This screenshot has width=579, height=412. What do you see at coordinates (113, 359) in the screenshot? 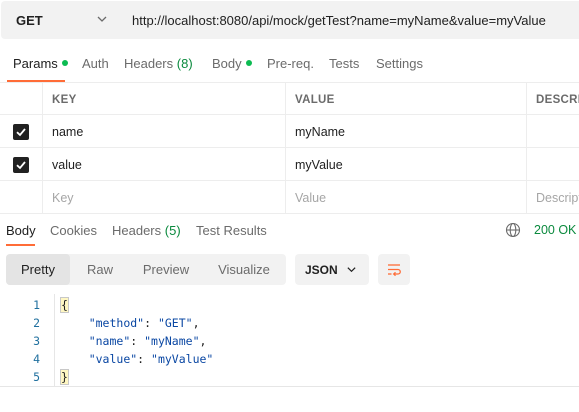
I see `json-key: "value"` at bounding box center [113, 359].